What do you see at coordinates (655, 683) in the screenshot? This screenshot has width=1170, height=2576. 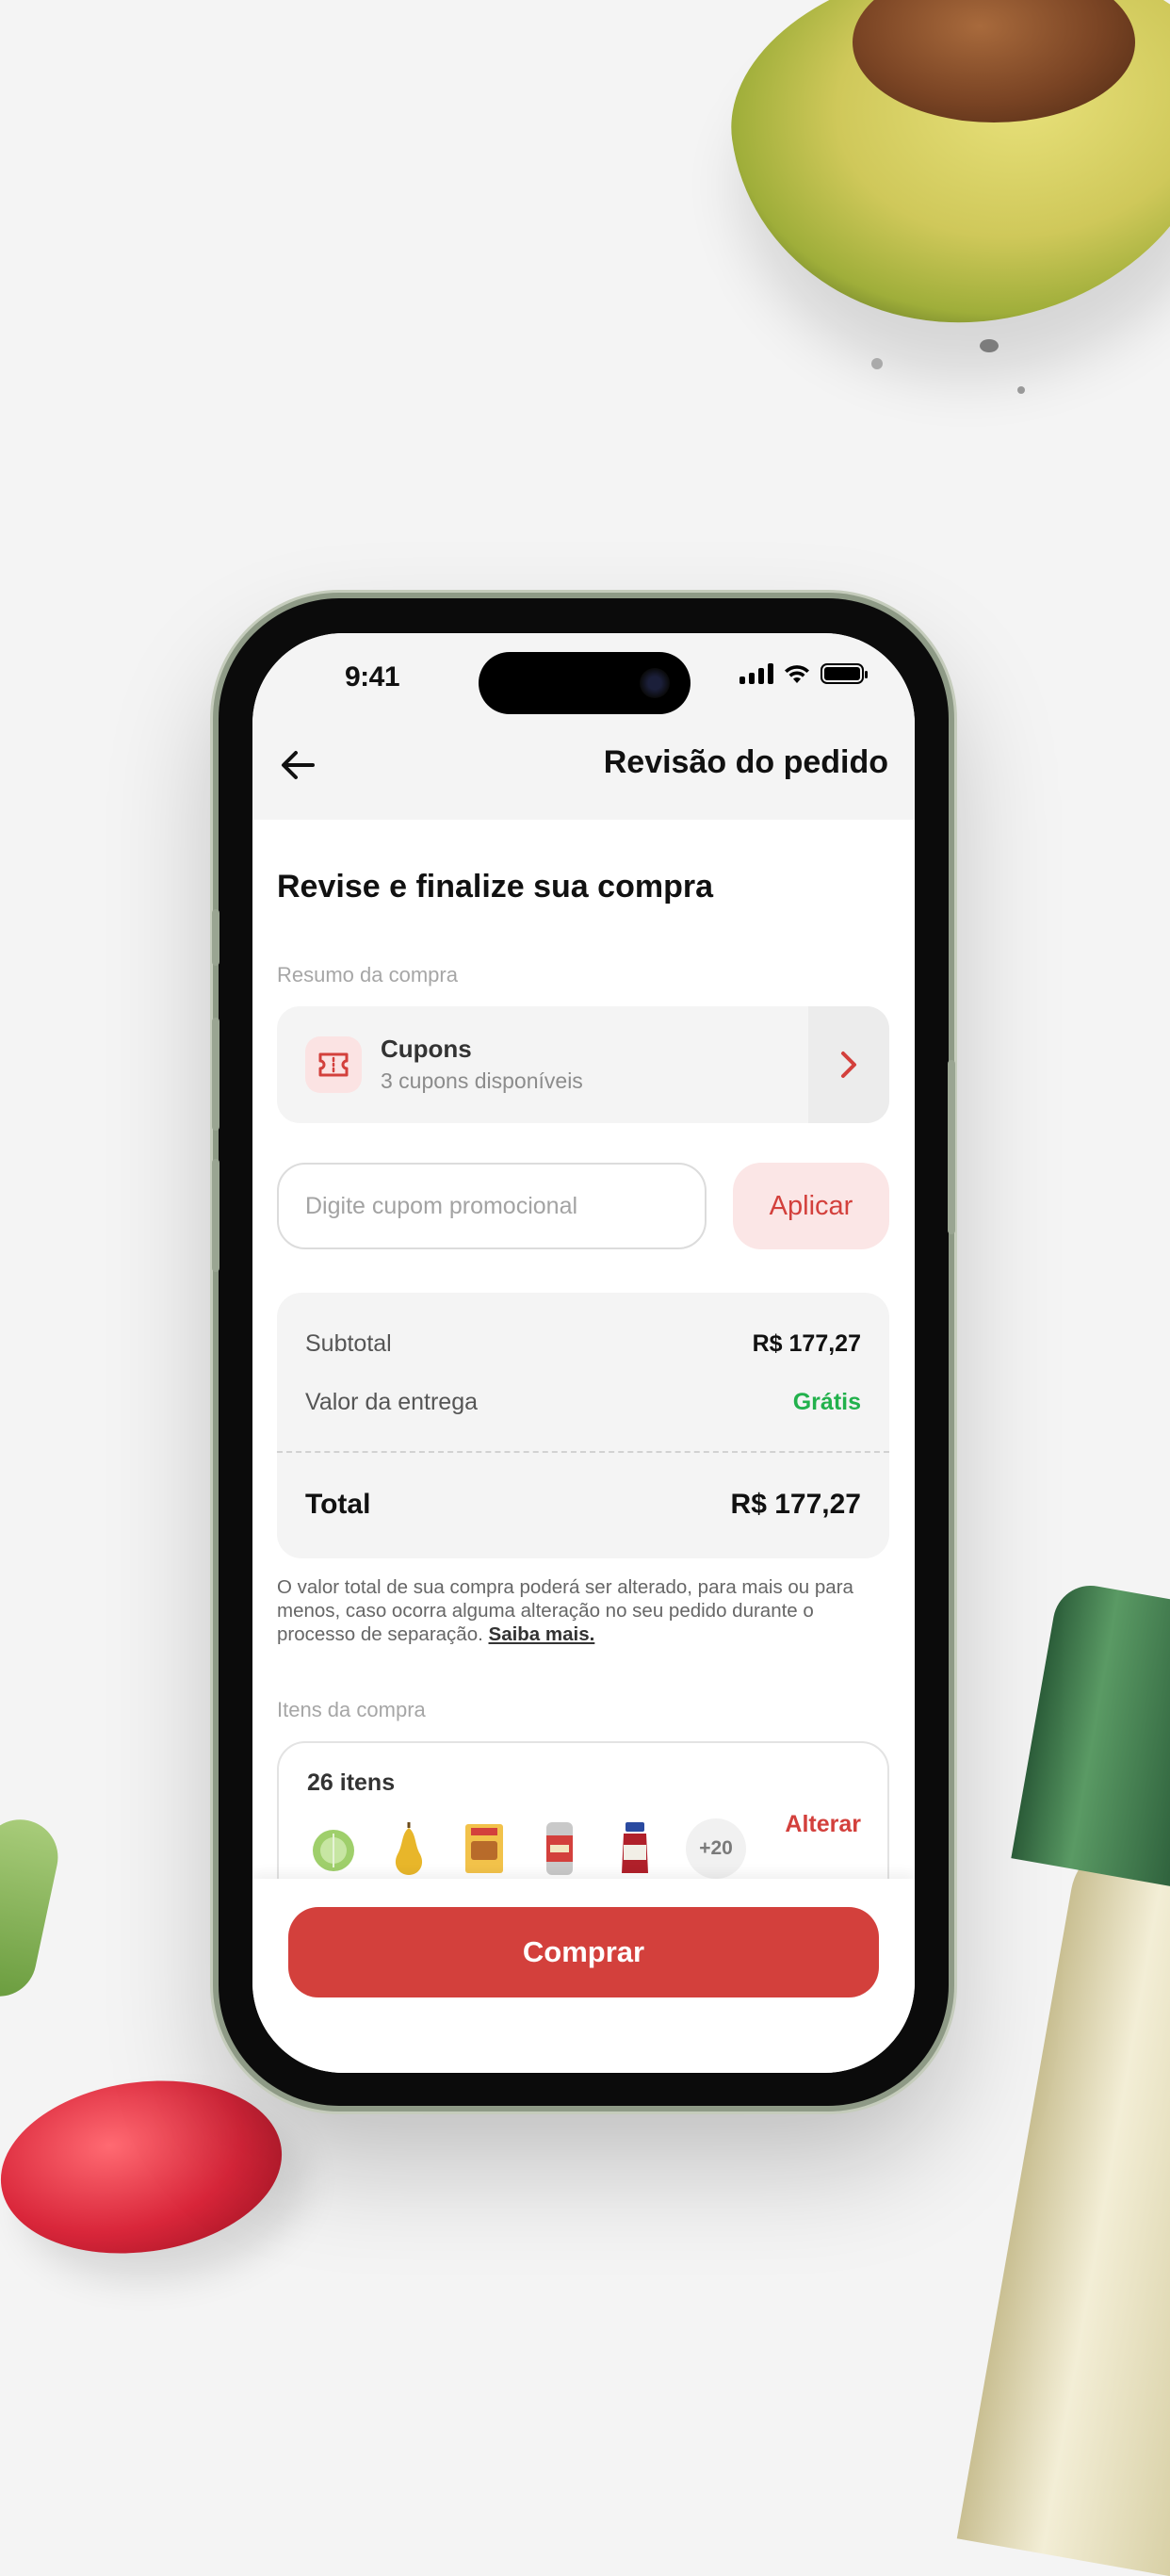 I see `camera-icon` at bounding box center [655, 683].